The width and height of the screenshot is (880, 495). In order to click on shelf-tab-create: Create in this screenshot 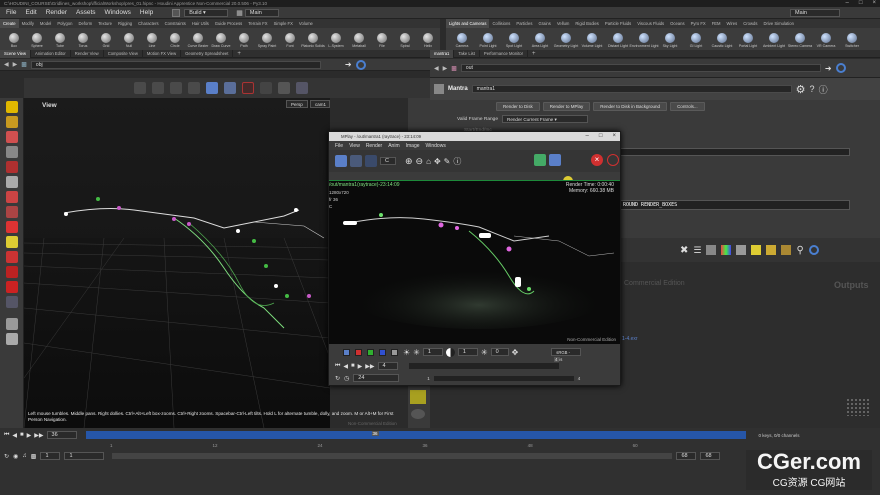, I will do `click(9, 23)`.